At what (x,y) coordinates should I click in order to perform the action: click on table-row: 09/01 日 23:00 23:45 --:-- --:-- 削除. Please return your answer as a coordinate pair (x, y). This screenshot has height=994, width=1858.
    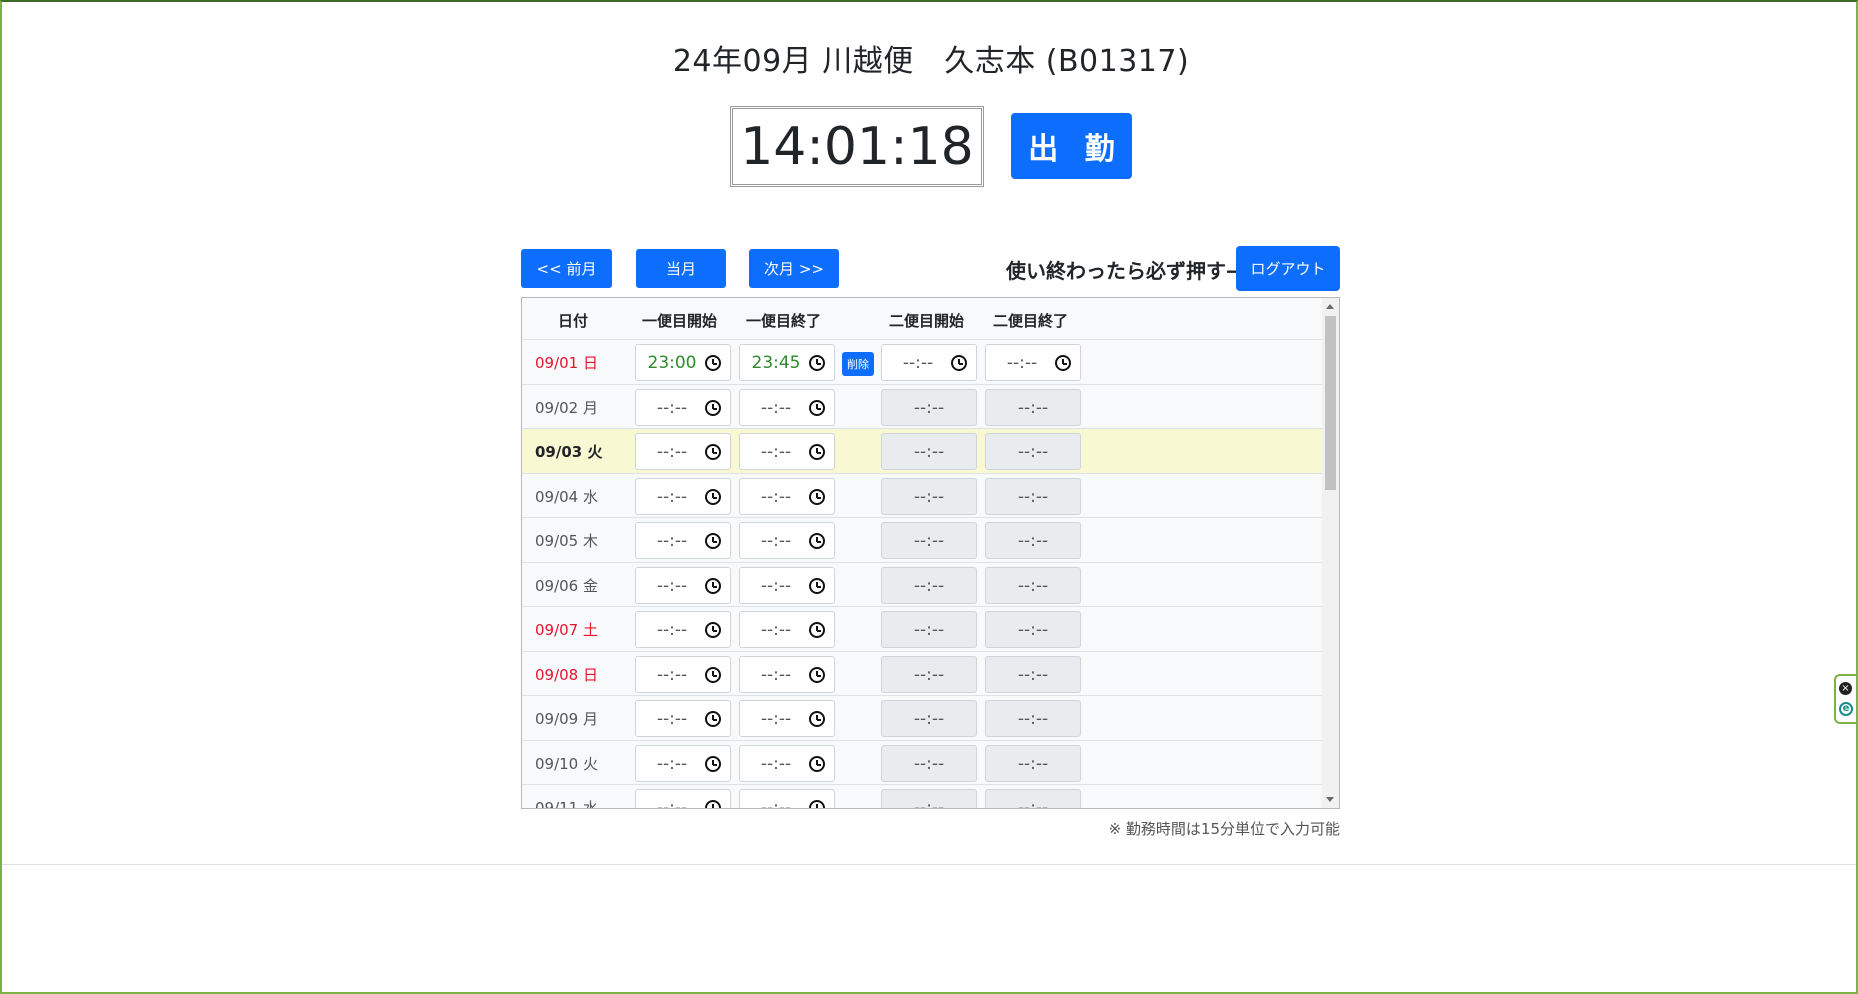
    Looking at the image, I should click on (922, 361).